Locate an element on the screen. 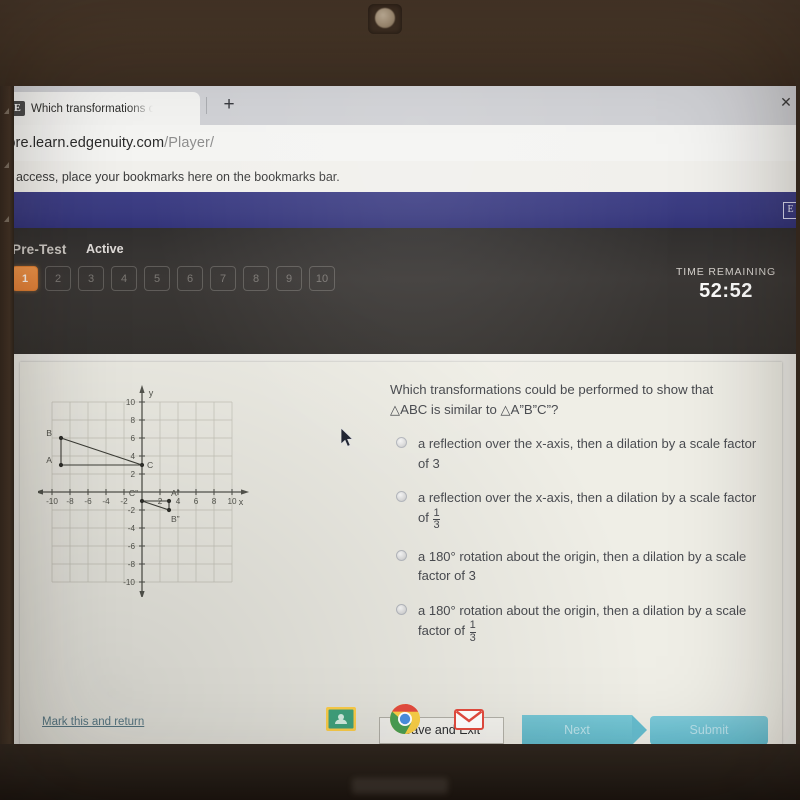  mouse-cursor-icon is located at coordinates (347, 437).